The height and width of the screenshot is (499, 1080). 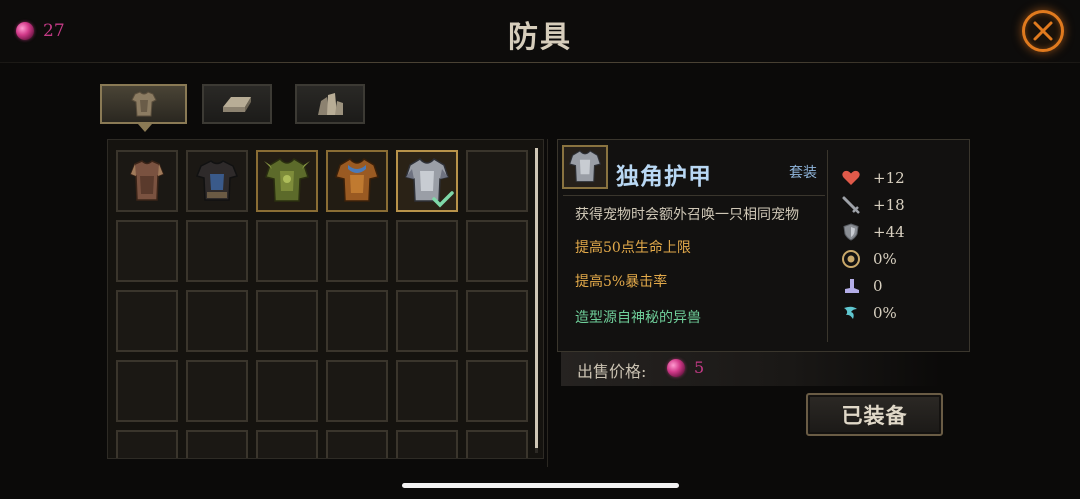 I want to click on scrollbar-thumb, so click(x=536, y=298).